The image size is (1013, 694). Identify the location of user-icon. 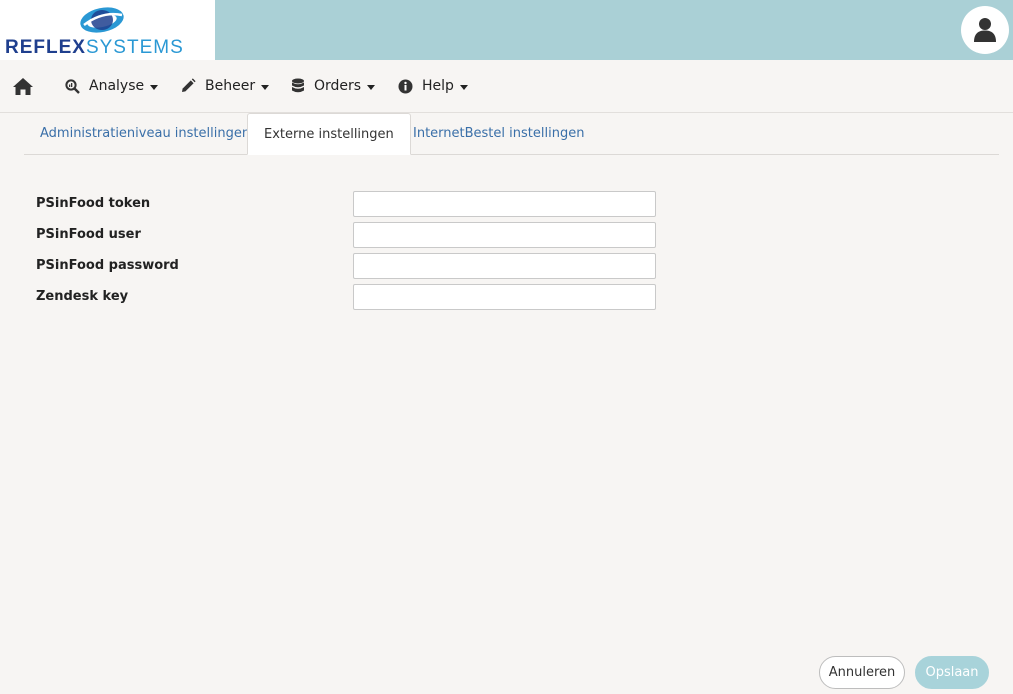
(985, 30).